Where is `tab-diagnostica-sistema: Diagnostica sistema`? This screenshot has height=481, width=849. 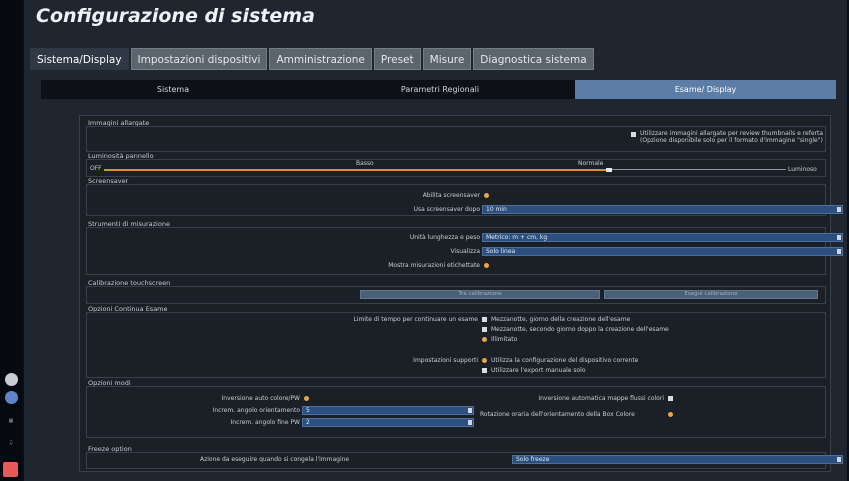
tab-diagnostica-sistema: Diagnostica sistema is located at coordinates (533, 59).